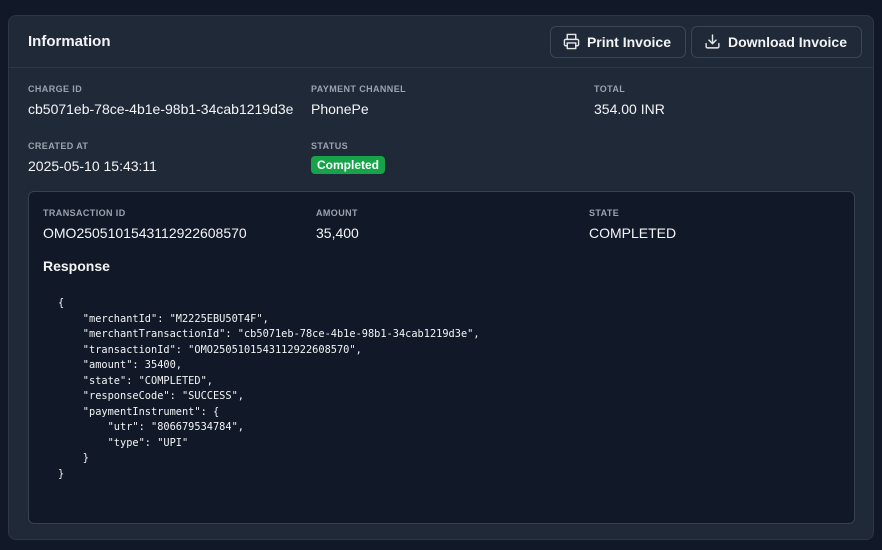 This screenshot has height=550, width=882. Describe the element at coordinates (358, 100) in the screenshot. I see `payment-channel-field: PAYMENT CHANNEL PhonePe` at that location.